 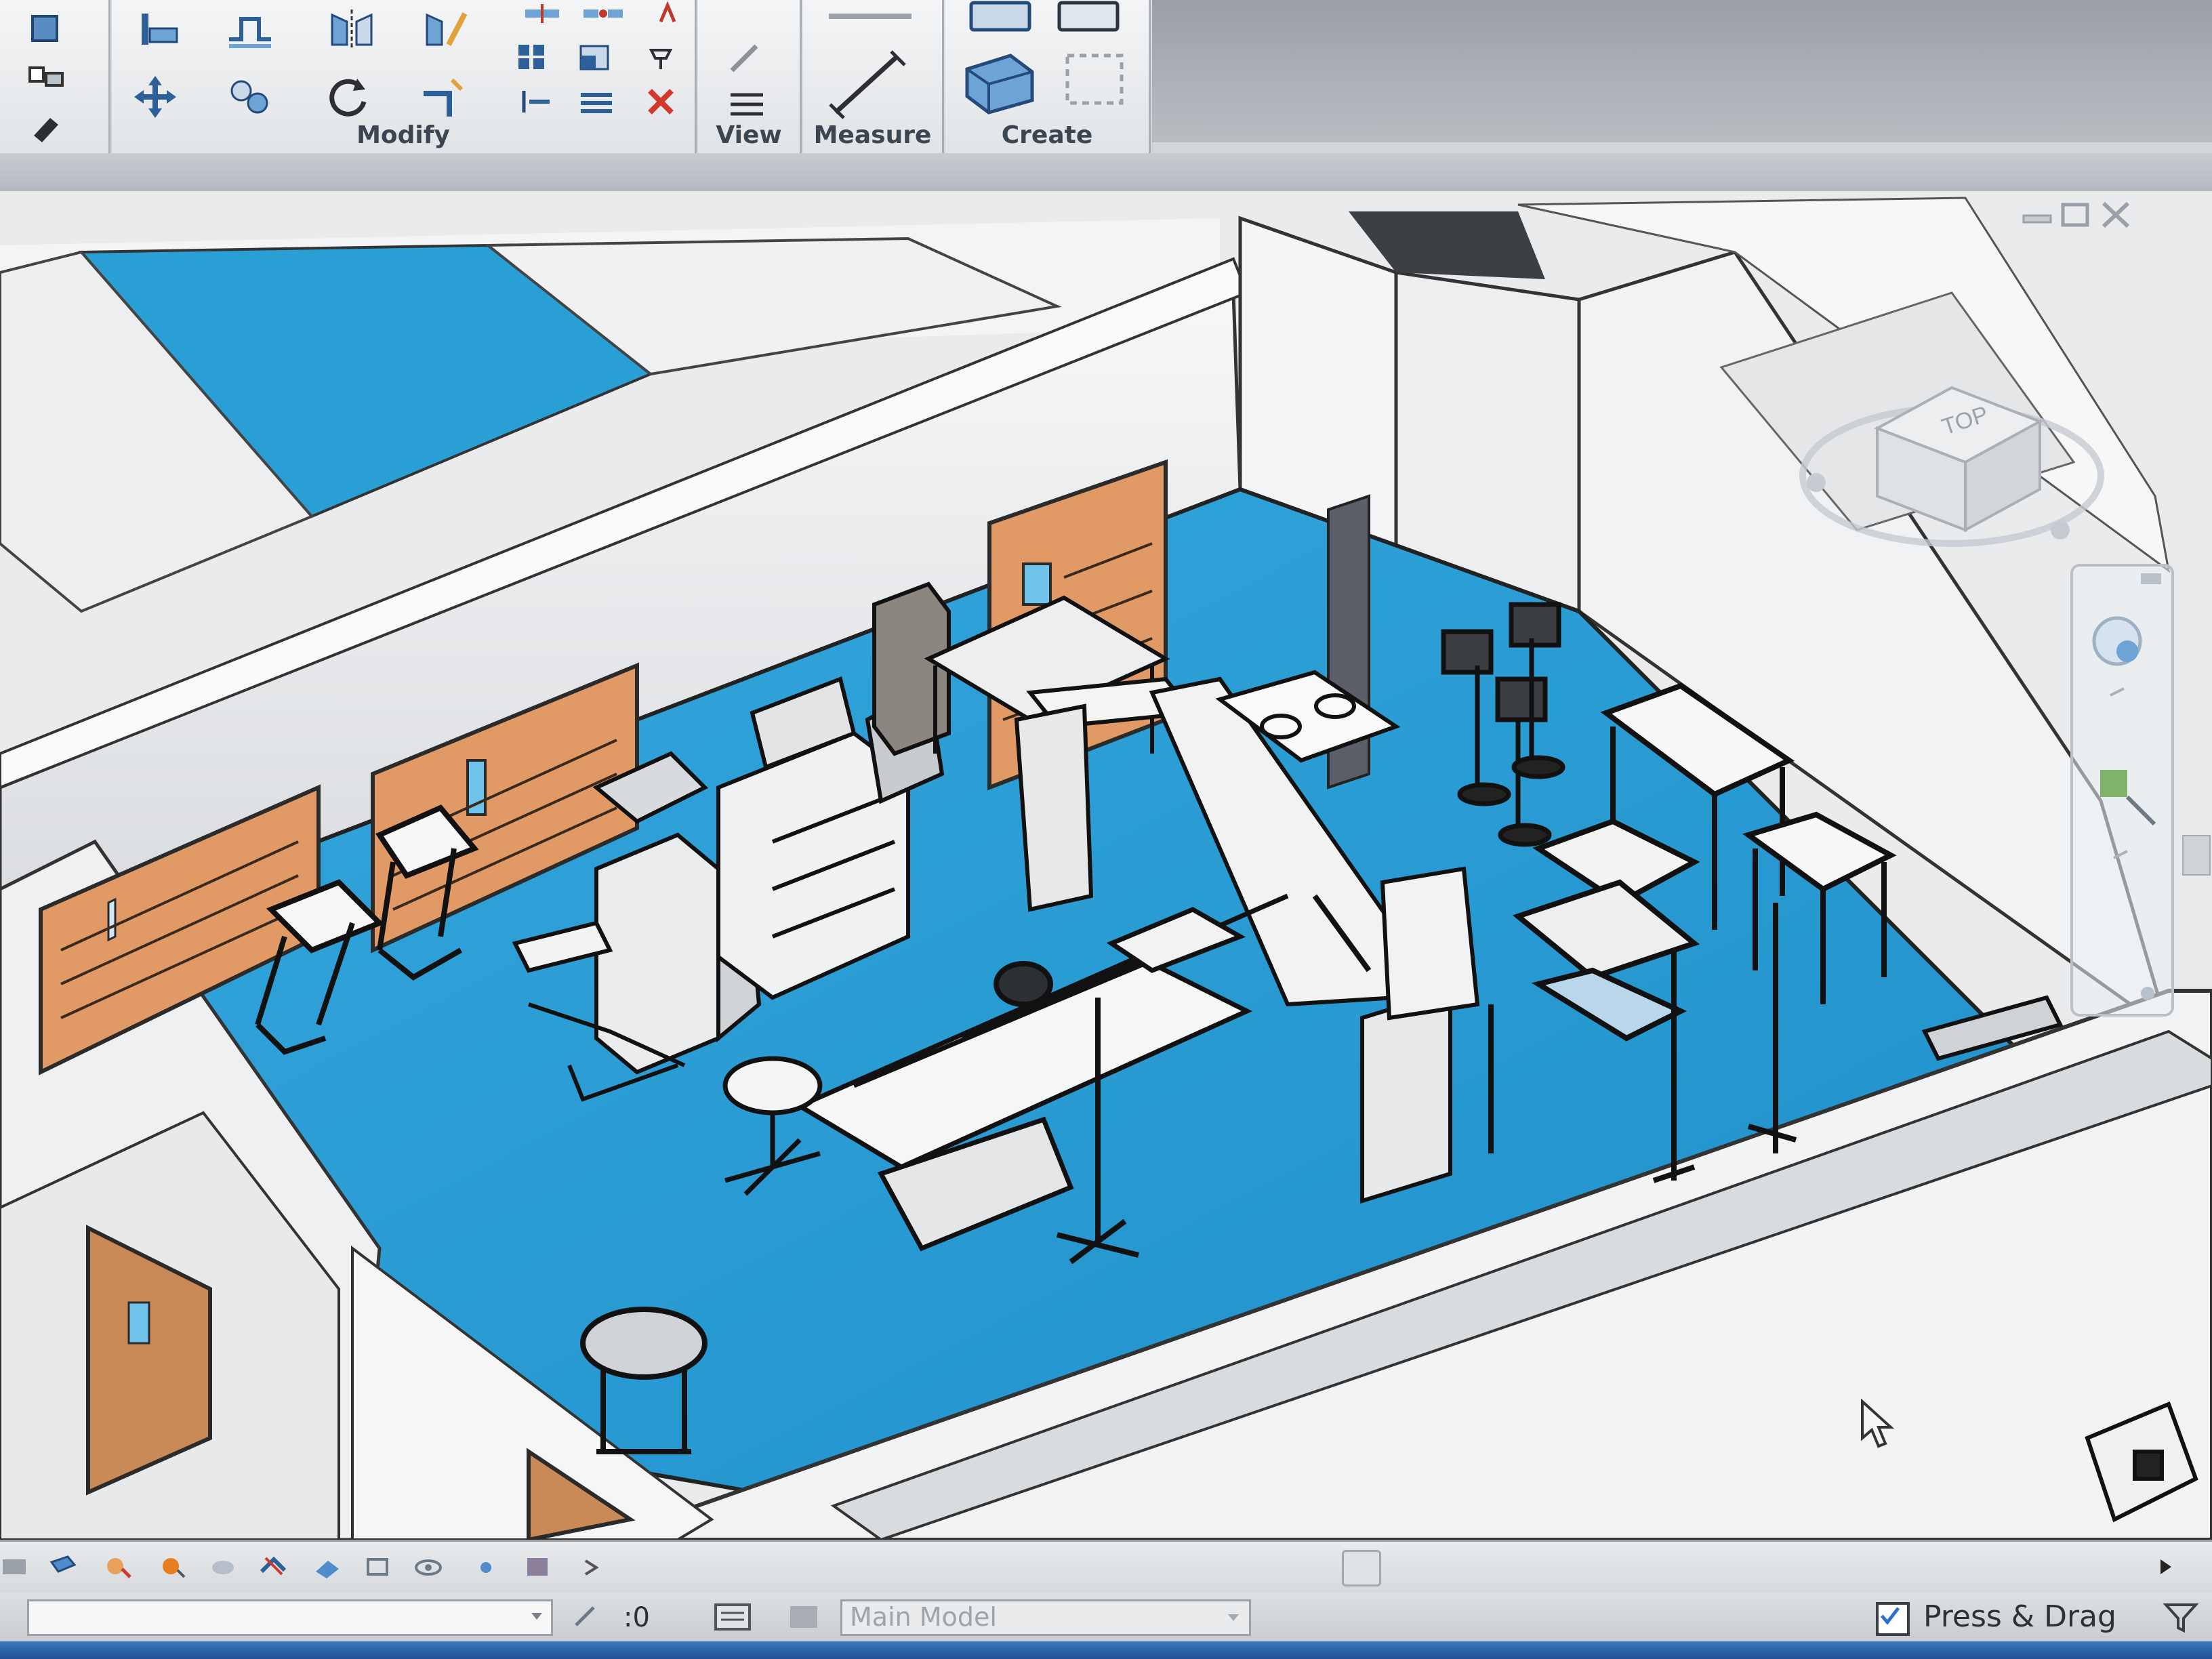 I want to click on reveal-hidden-icon, so click(x=486, y=1566).